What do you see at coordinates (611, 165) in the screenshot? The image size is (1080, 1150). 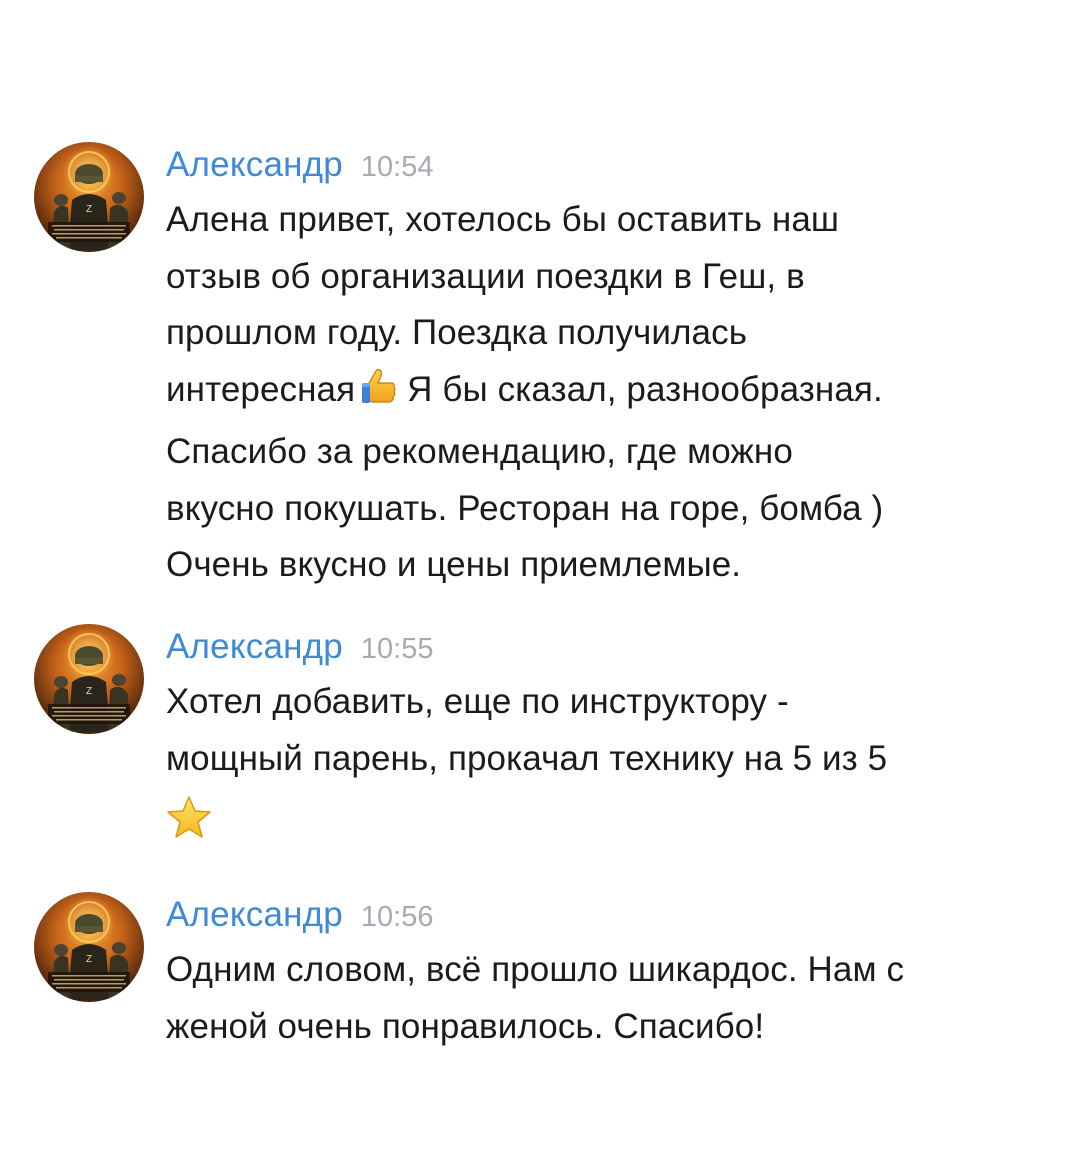 I see `message-header: Александр 10:54` at bounding box center [611, 165].